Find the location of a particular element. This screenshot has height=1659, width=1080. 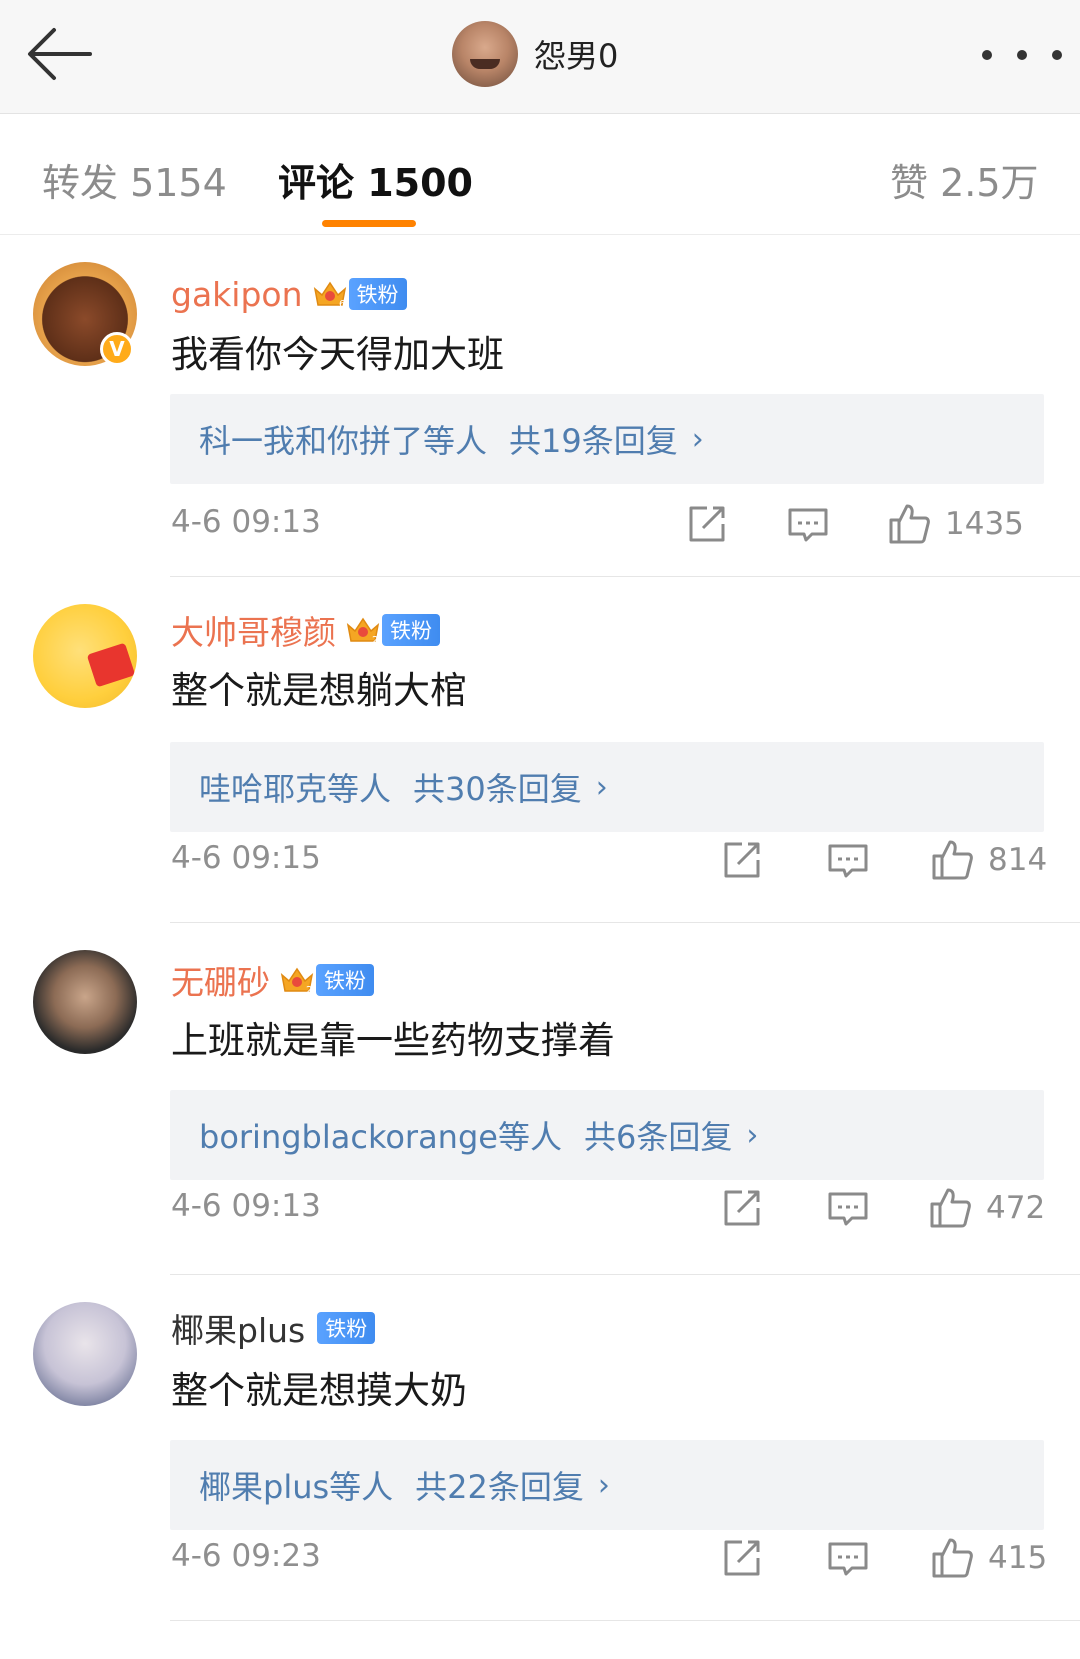

owner-avatar is located at coordinates (485, 54).